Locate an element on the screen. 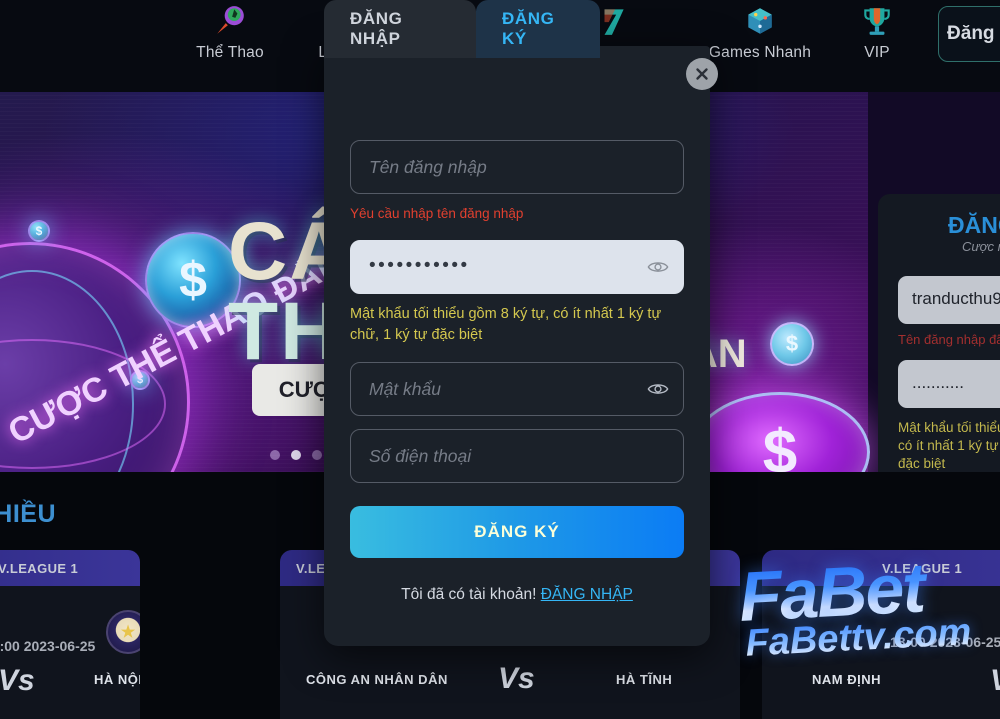  nav-label: Thể Thao is located at coordinates (230, 52).